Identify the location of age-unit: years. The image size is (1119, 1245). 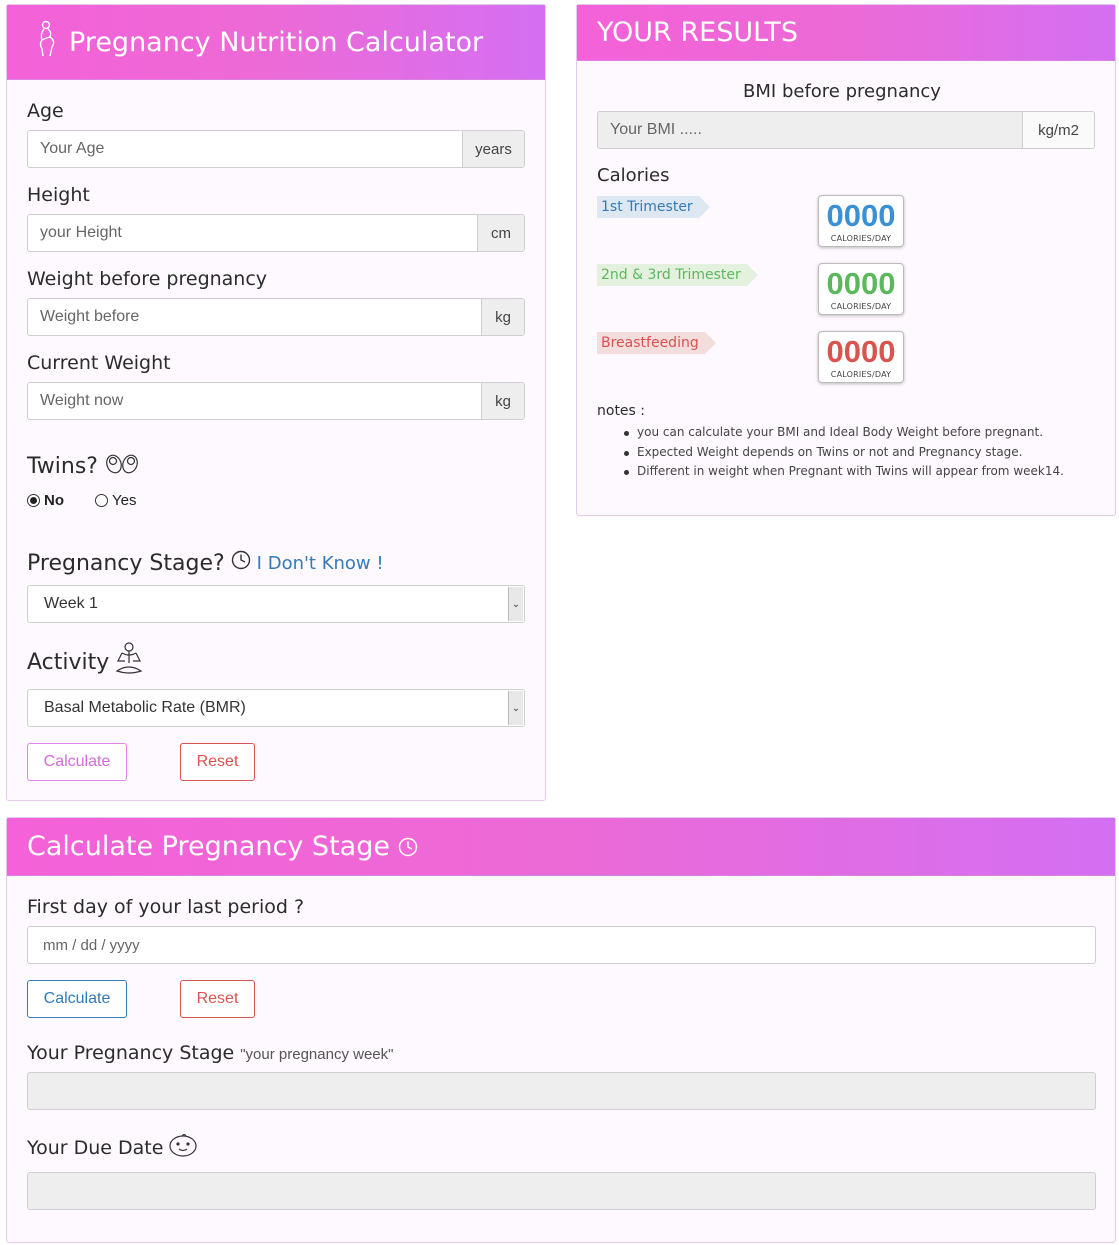
(493, 149).